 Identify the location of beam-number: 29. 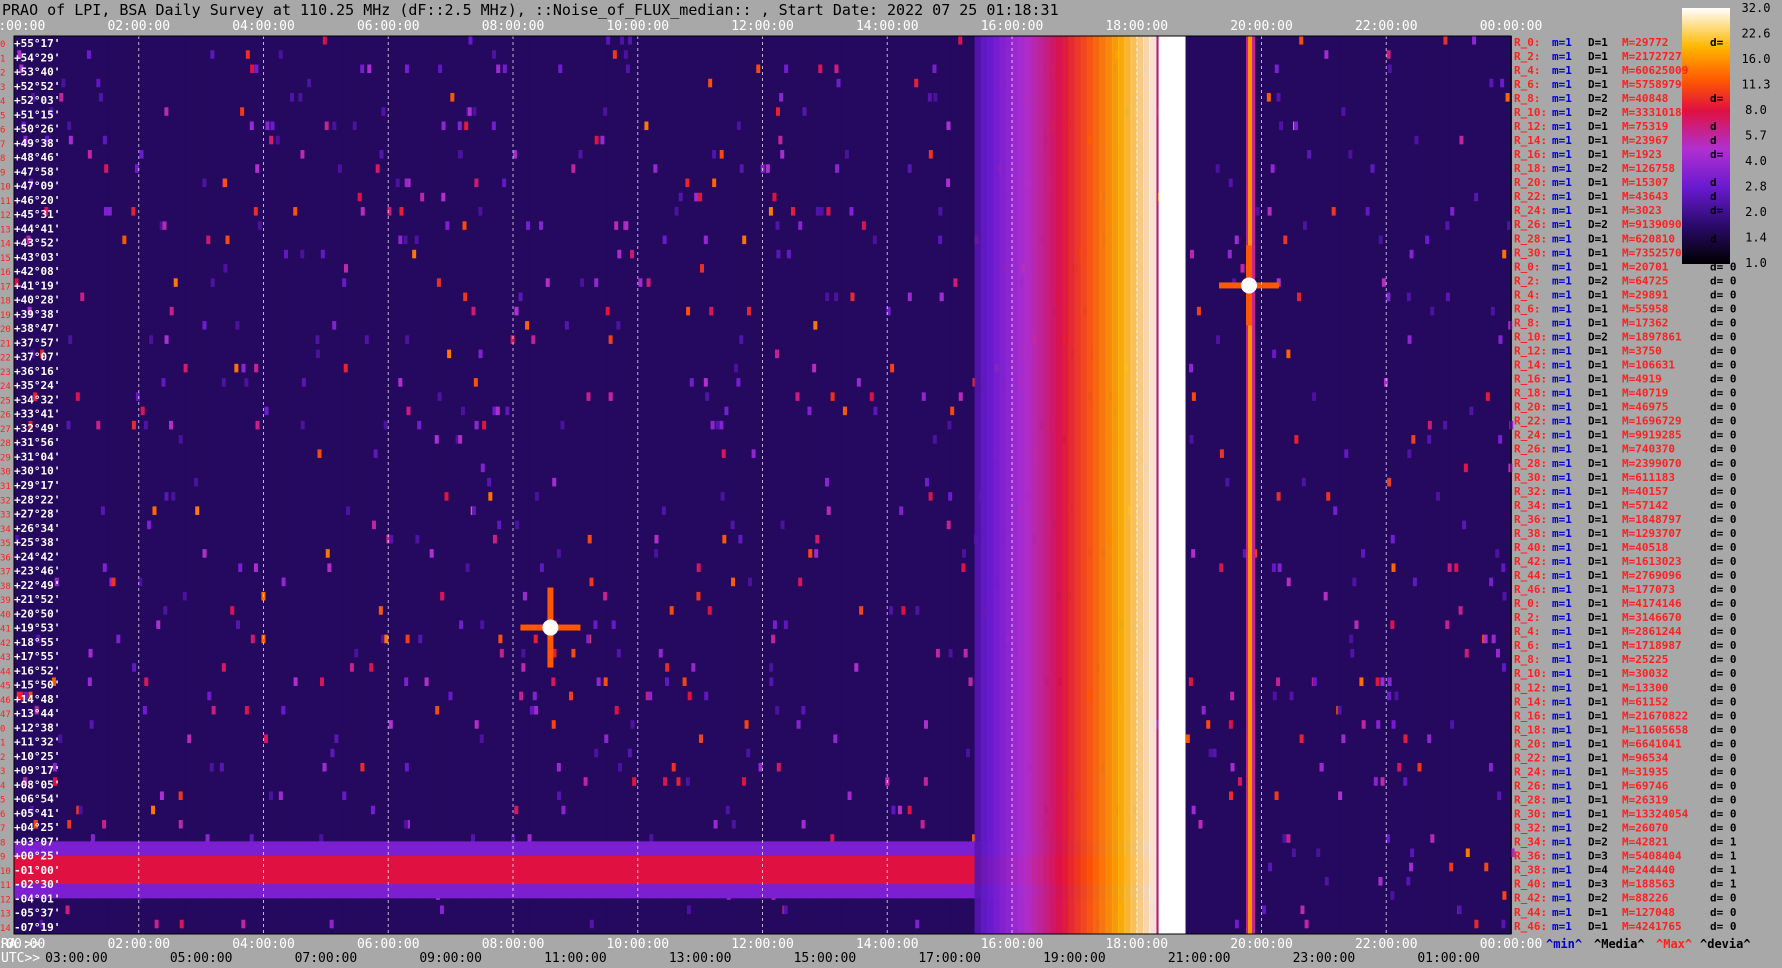
(5, 458).